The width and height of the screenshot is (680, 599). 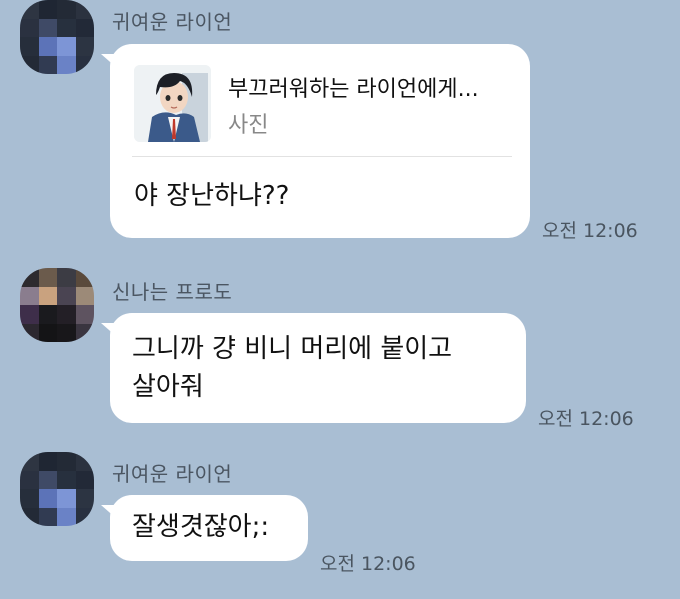 I want to click on message-line: 살아줘, so click(x=168, y=387).